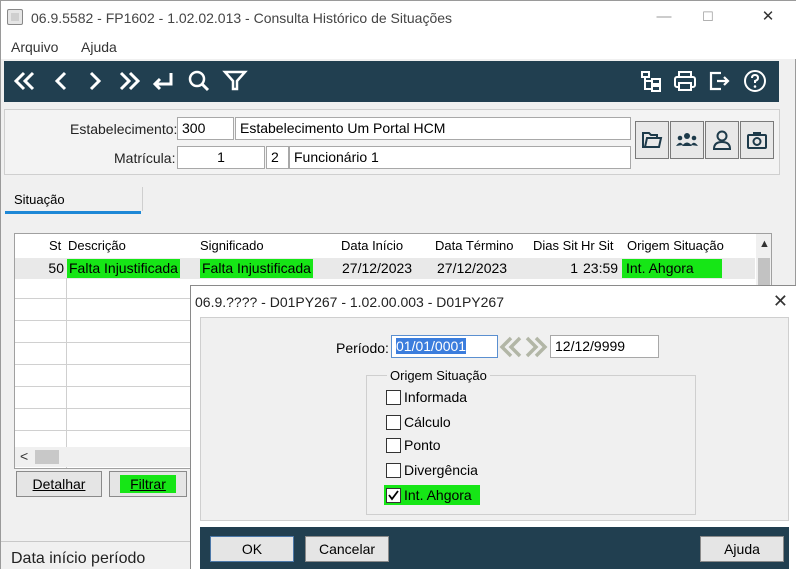 The image size is (796, 569). I want to click on period-start-value: 01/01/0001, so click(431, 346).